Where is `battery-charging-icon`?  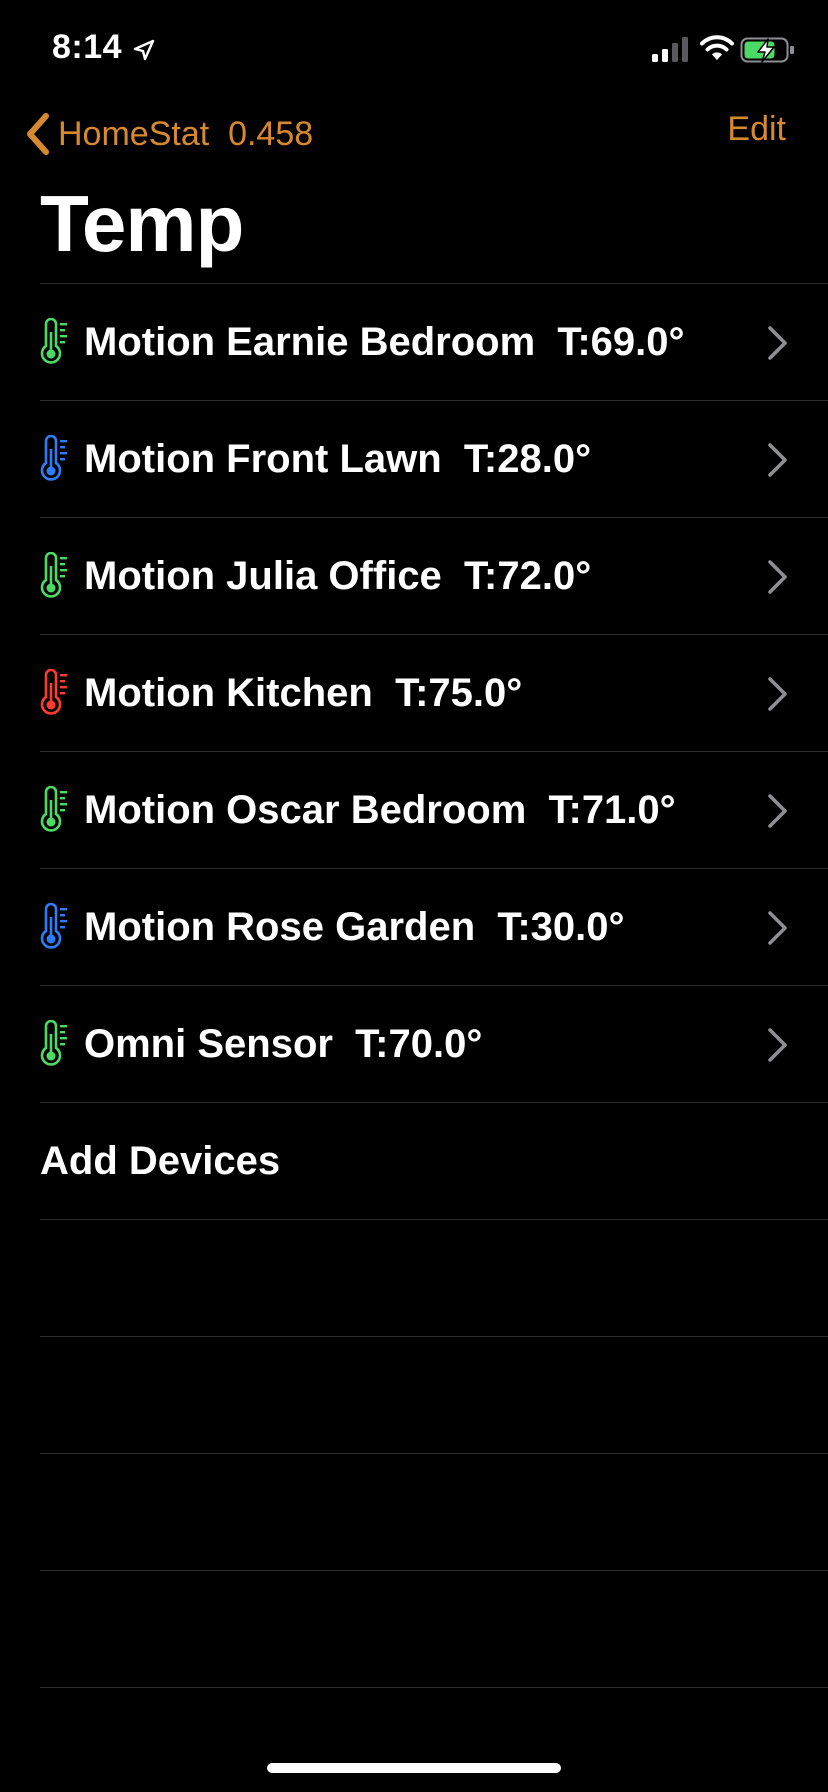
battery-charging-icon is located at coordinates (767, 50).